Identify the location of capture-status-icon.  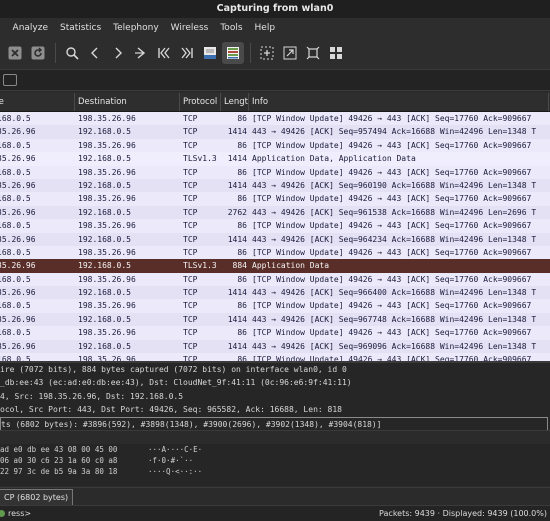
(2, 513).